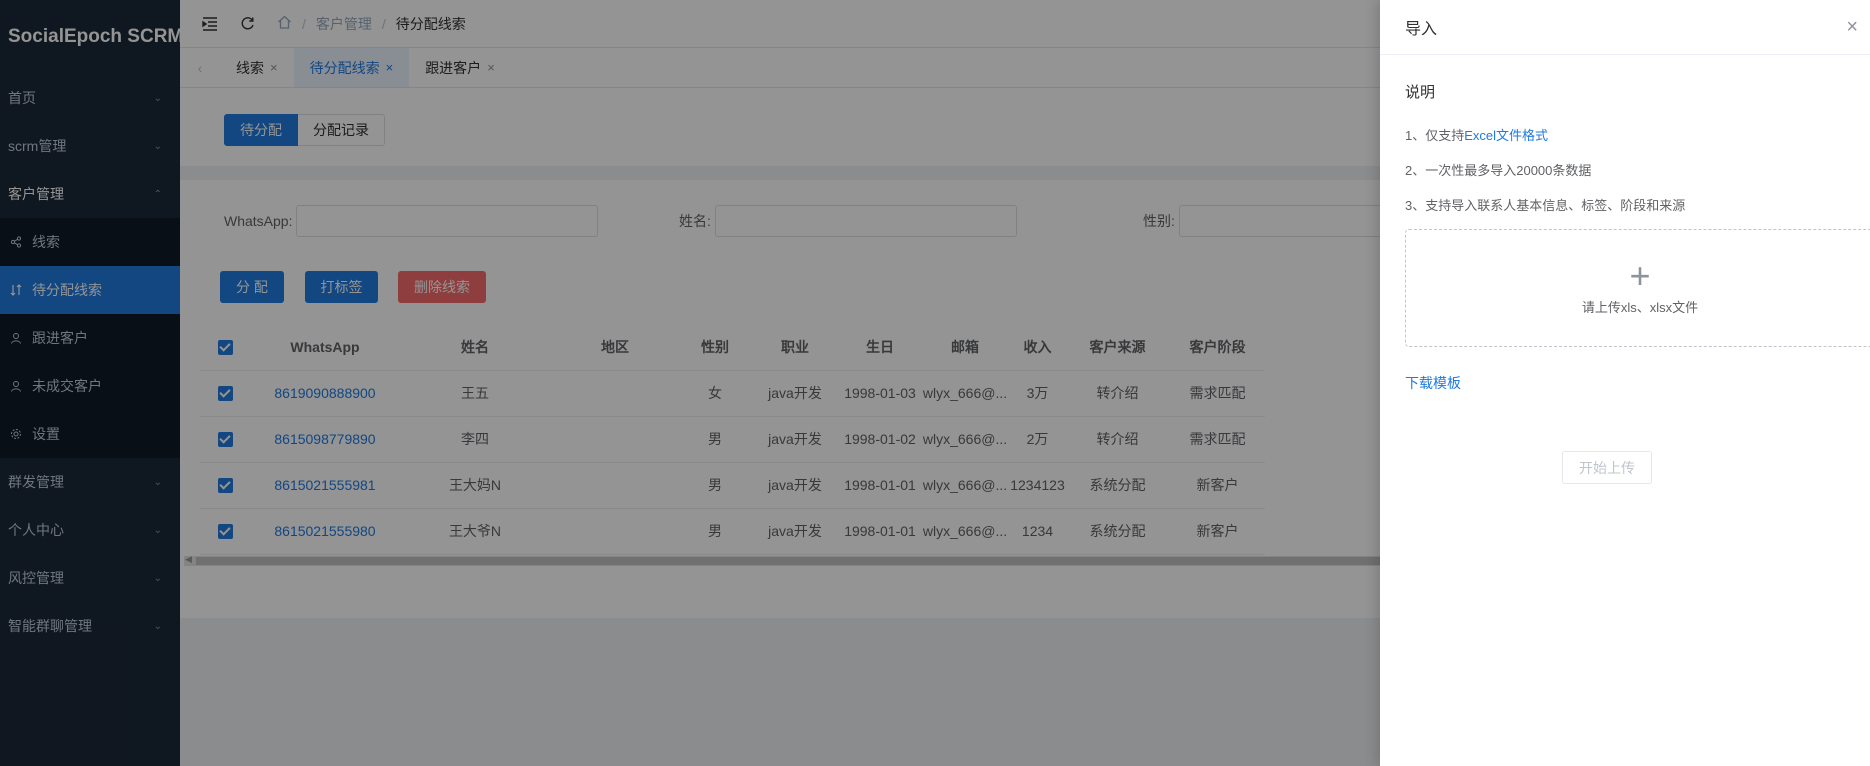 The image size is (1870, 766). I want to click on excel-format-link: Excel文件格式, so click(1506, 135).